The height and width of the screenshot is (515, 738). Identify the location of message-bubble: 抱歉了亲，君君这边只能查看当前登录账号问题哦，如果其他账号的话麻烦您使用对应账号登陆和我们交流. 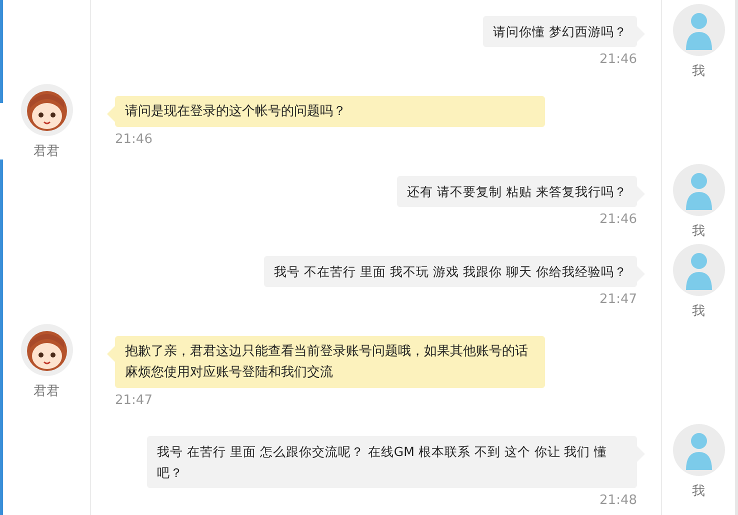
(330, 362).